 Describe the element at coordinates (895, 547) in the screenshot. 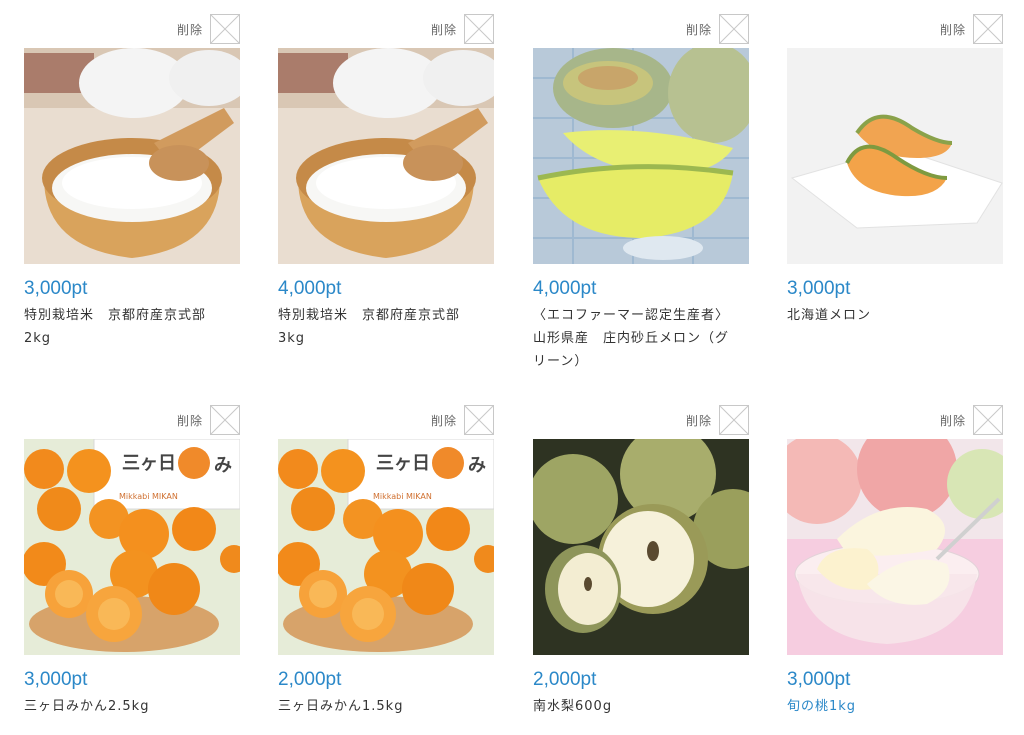

I see `product-image-peach` at that location.